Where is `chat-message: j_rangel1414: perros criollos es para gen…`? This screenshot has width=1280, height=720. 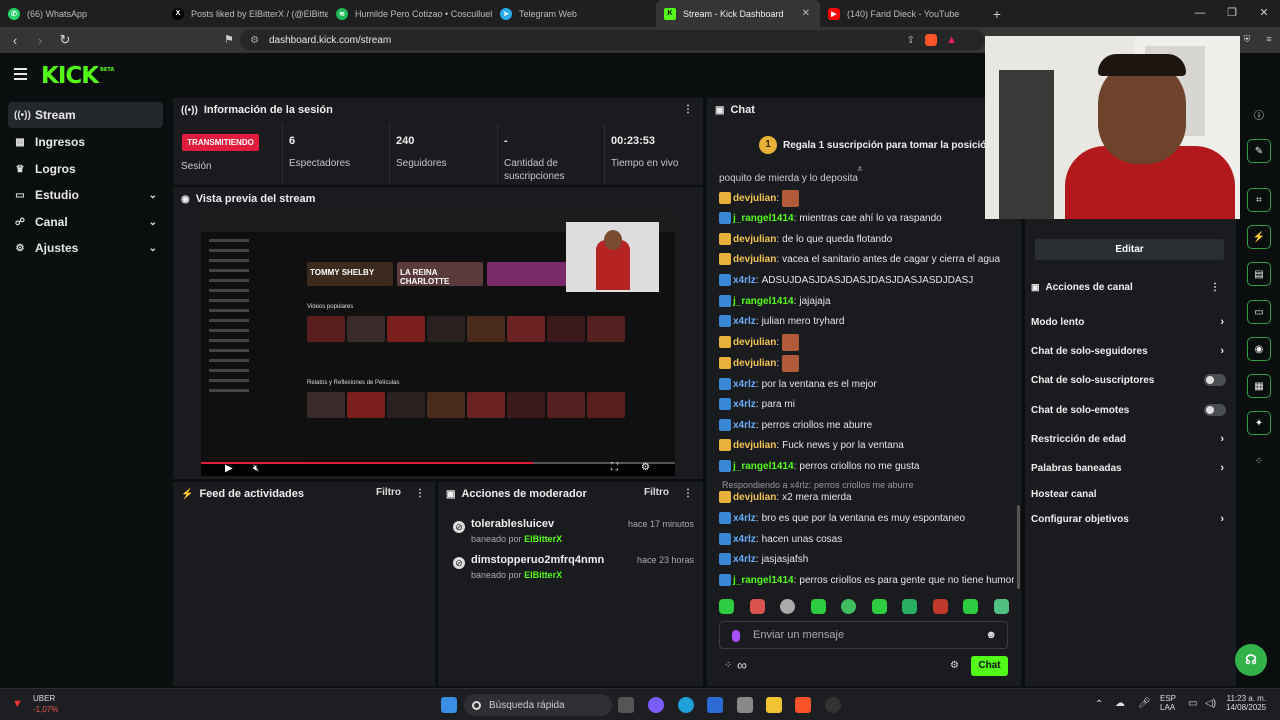
chat-message: j_rangel1414: perros criollos es para gen… is located at coordinates (866, 580).